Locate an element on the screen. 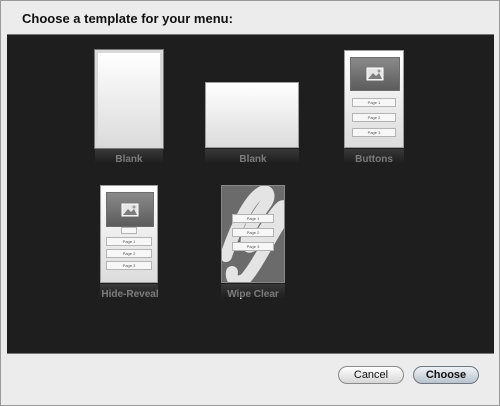 Image resolution: width=500 pixels, height=406 pixels. dialog-prompt: Choose a template for your menu: is located at coordinates (127, 18).